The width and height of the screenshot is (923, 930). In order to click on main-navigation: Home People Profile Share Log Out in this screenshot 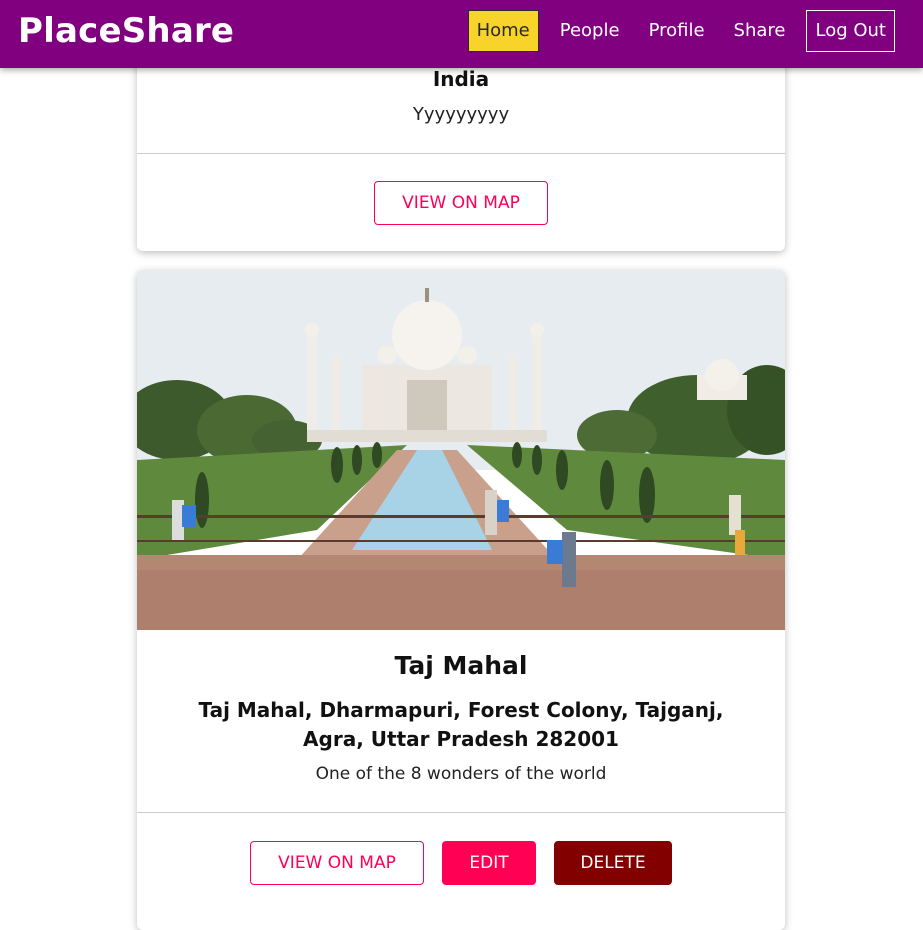, I will do `click(675, 31)`.